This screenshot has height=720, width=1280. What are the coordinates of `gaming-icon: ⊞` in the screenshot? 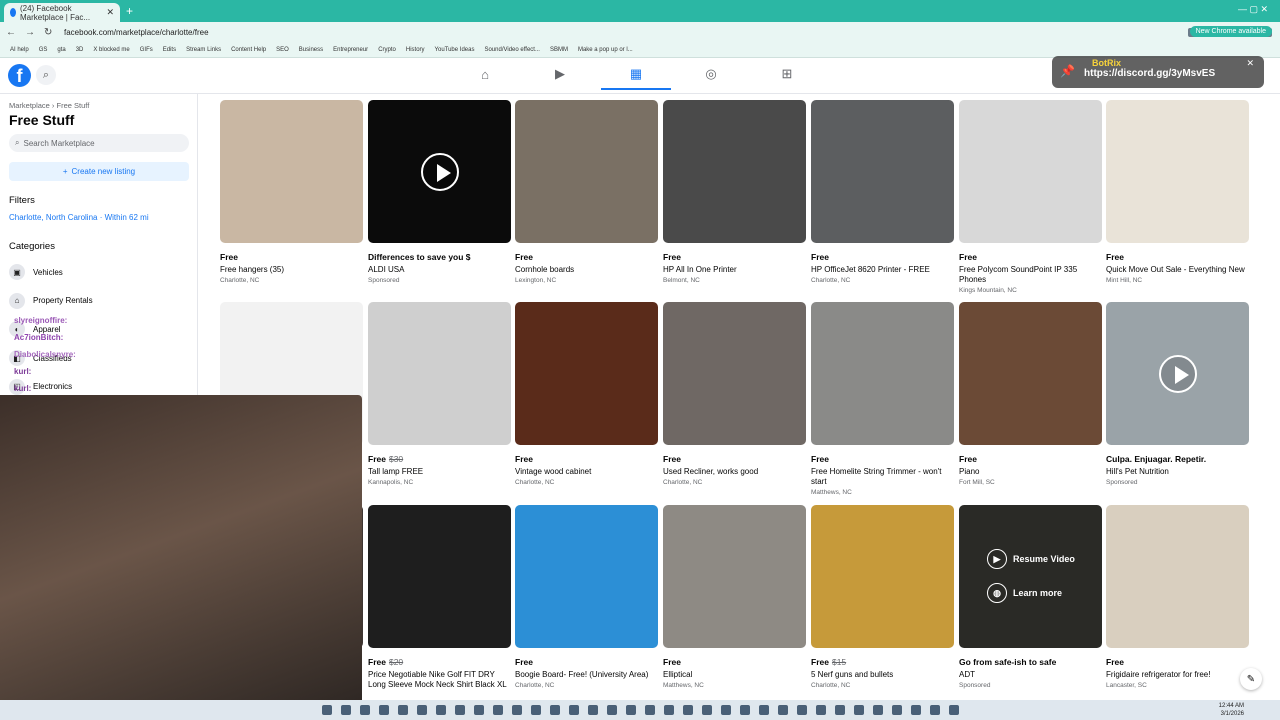 It's located at (787, 74).